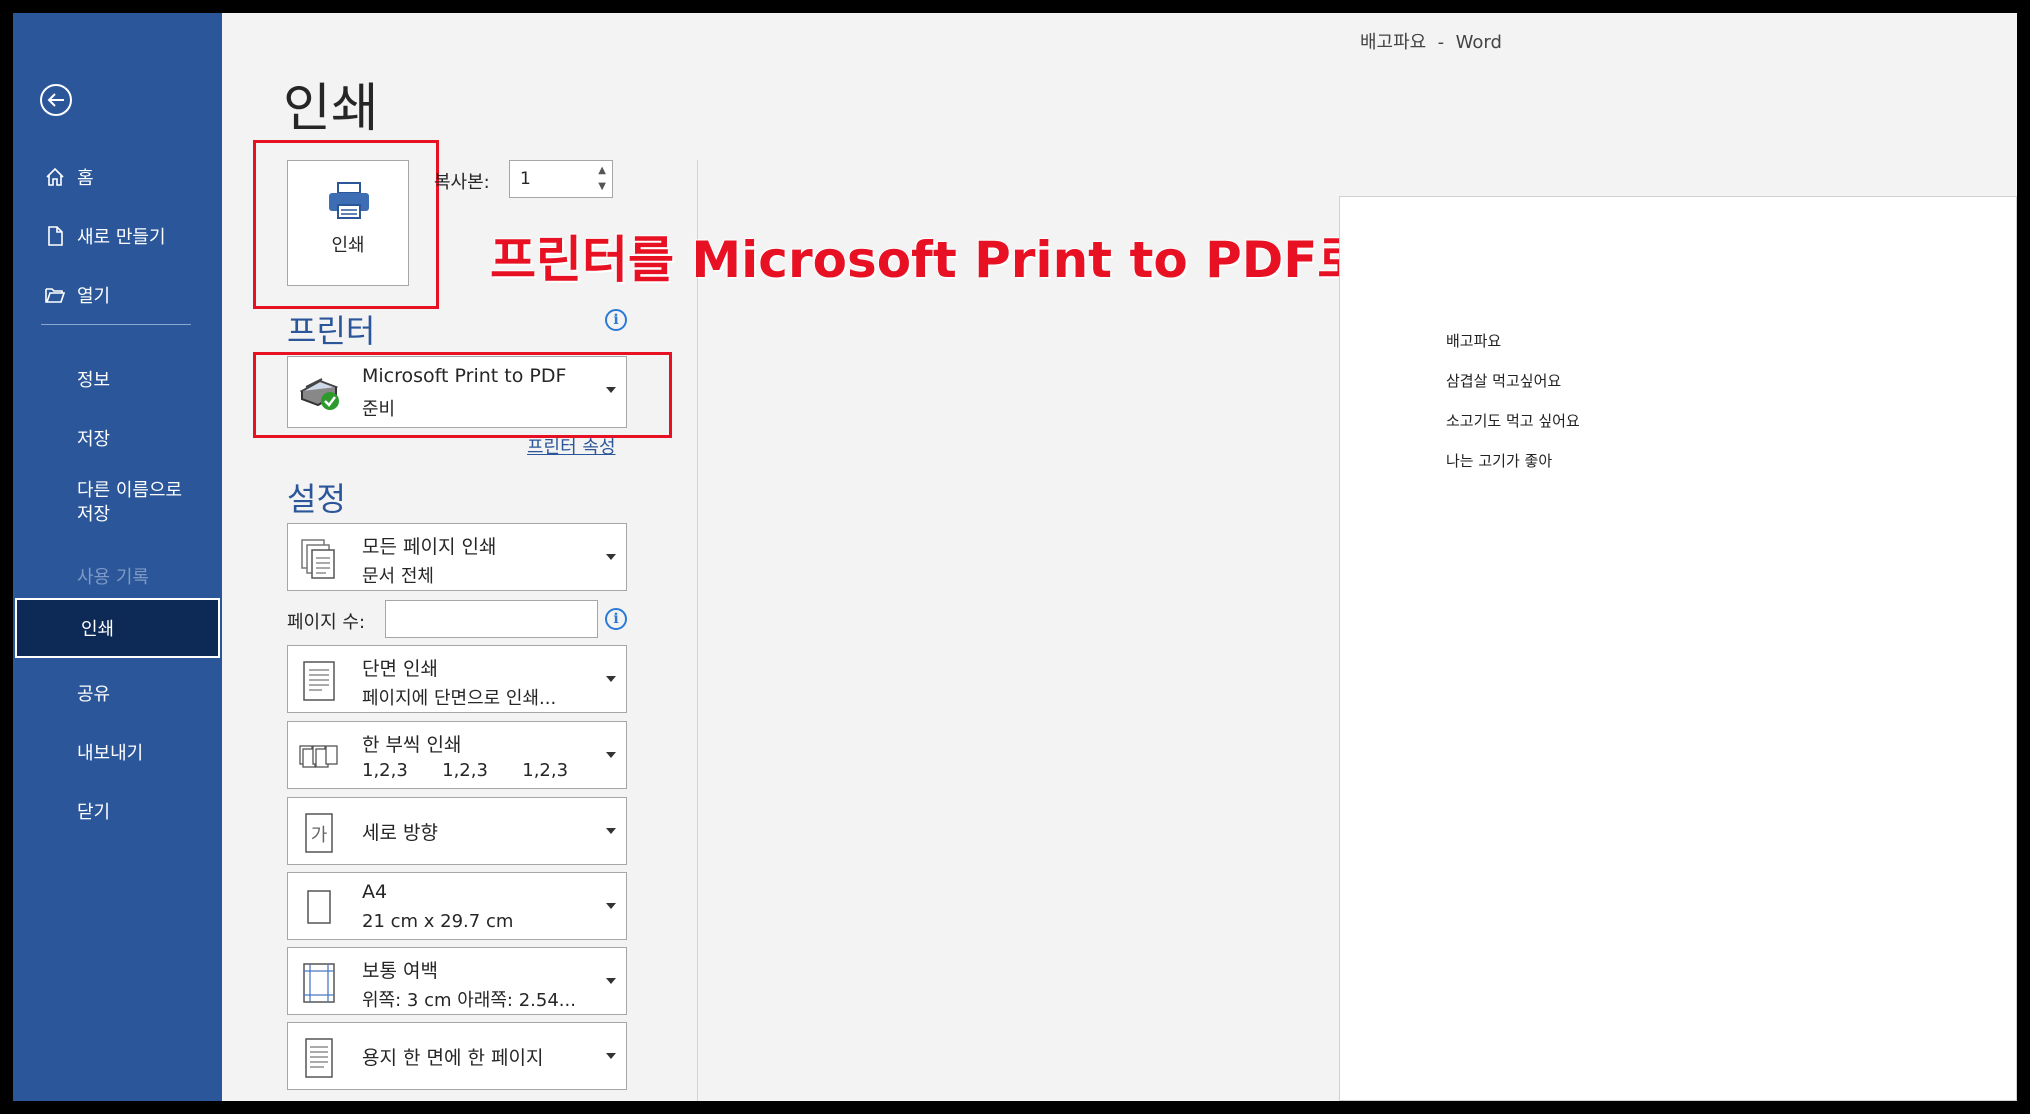  What do you see at coordinates (525, 179) in the screenshot?
I see `copies-value: 1` at bounding box center [525, 179].